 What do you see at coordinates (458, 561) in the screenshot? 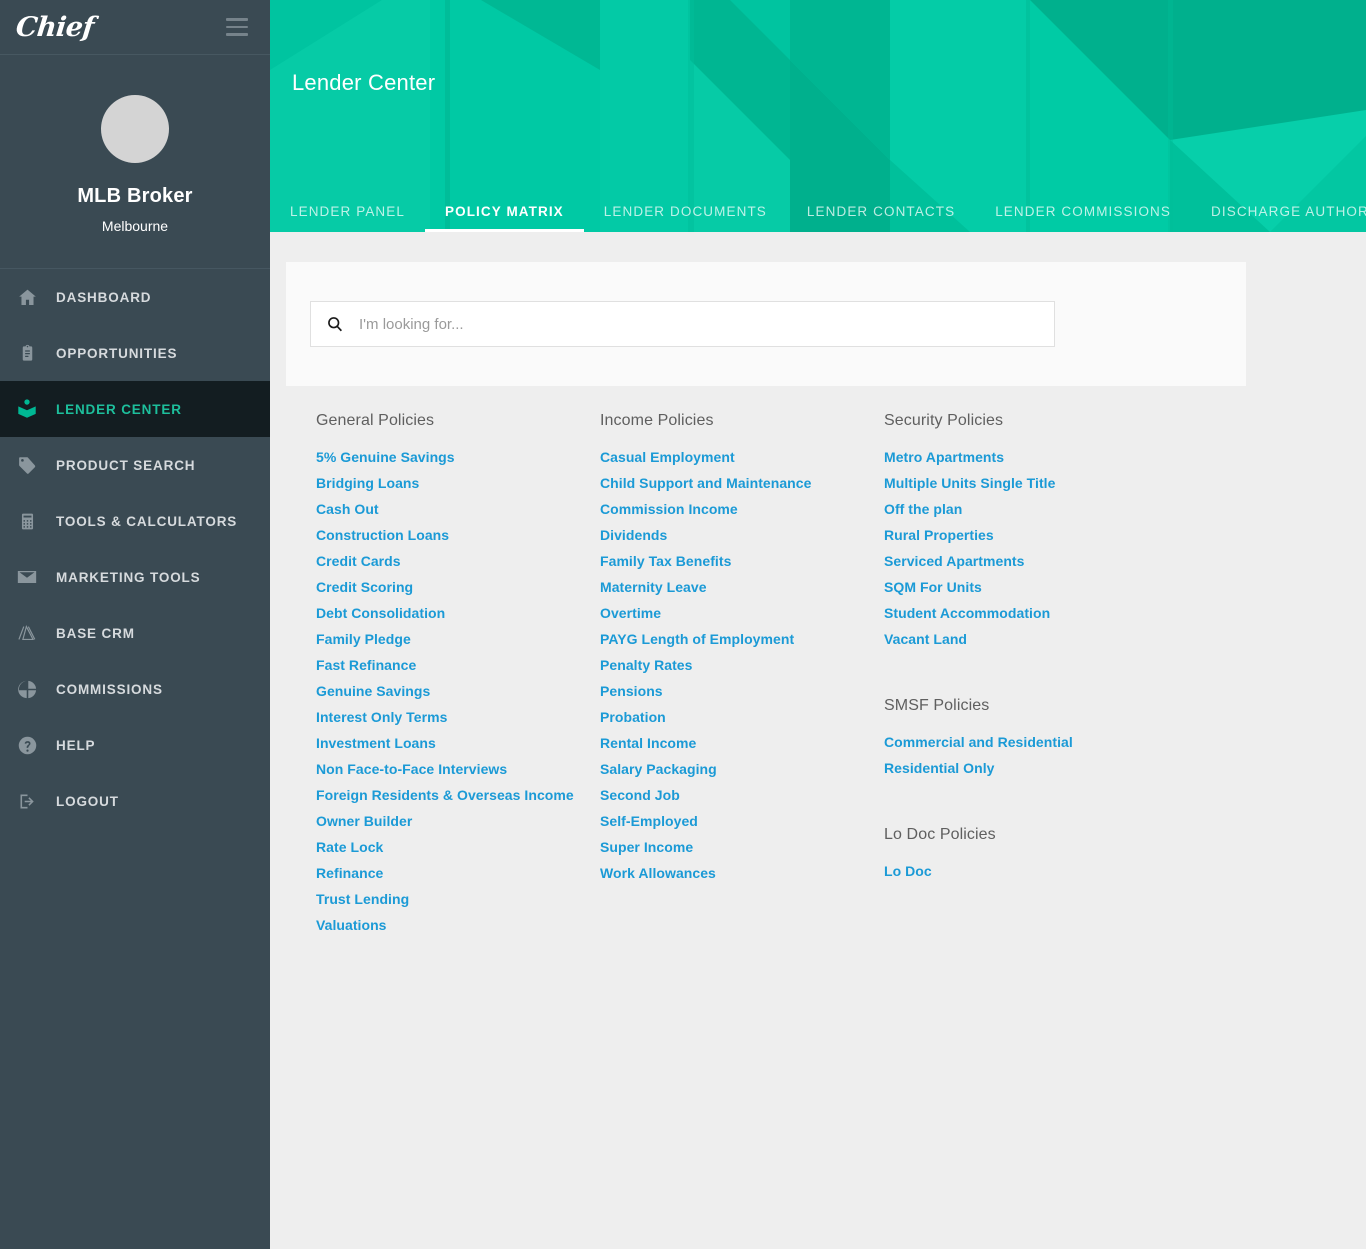
I see `policy-link: Credit Cards` at bounding box center [458, 561].